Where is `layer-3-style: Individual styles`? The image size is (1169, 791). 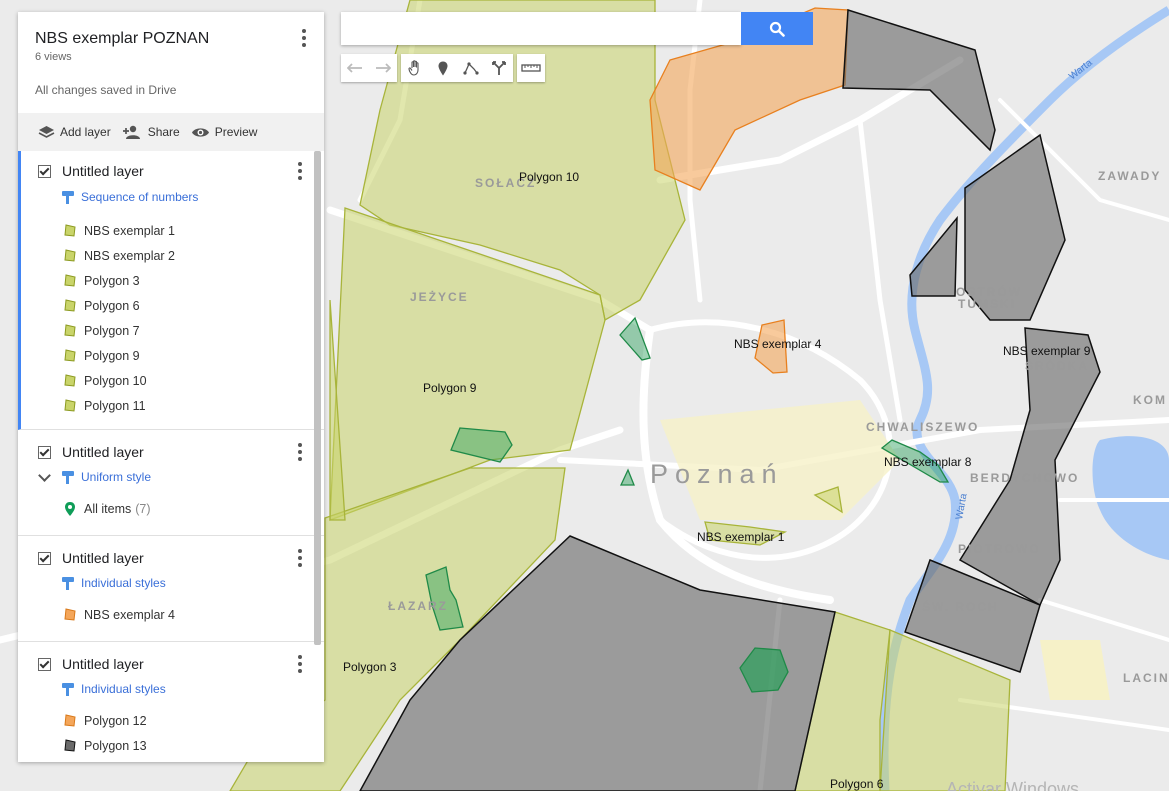 layer-3-style: Individual styles is located at coordinates (171, 583).